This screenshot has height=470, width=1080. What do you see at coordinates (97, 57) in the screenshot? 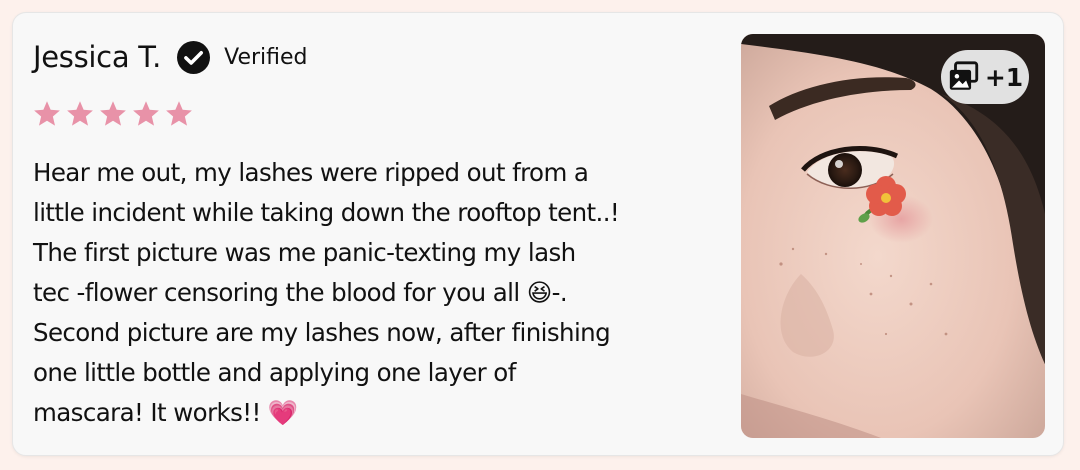
I see `reviewer-name: Jessica T.` at bounding box center [97, 57].